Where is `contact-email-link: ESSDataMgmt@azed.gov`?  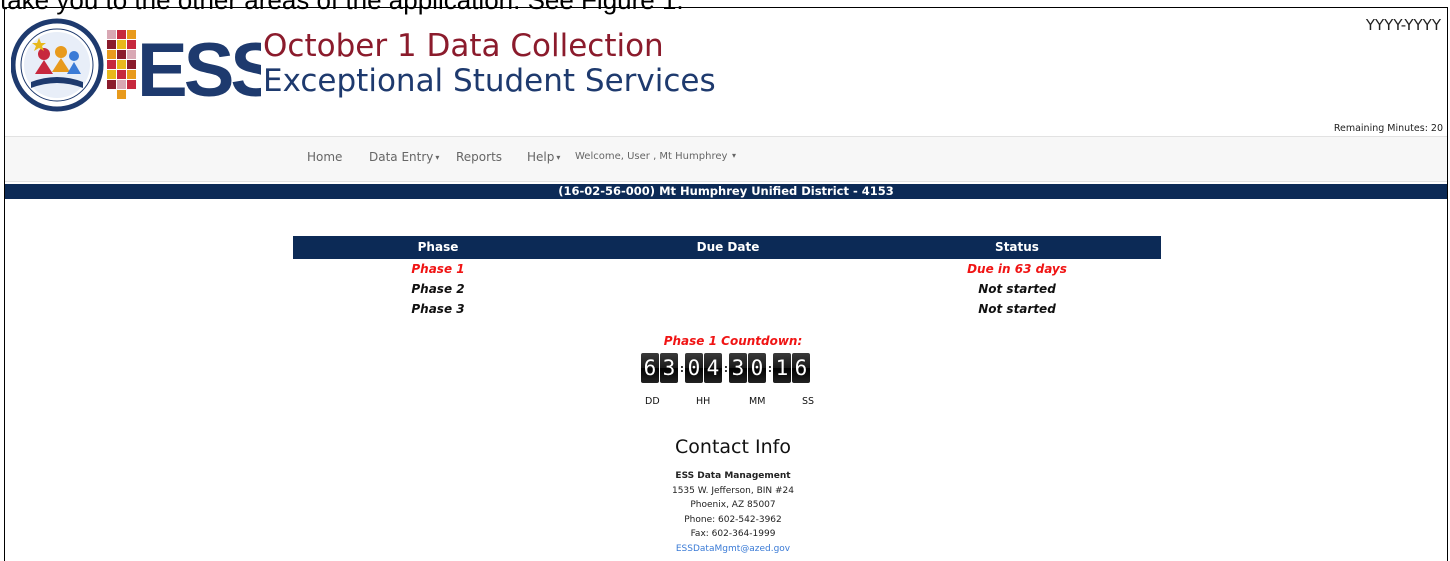 contact-email-link: ESSDataMgmt@azed.gov is located at coordinates (733, 549).